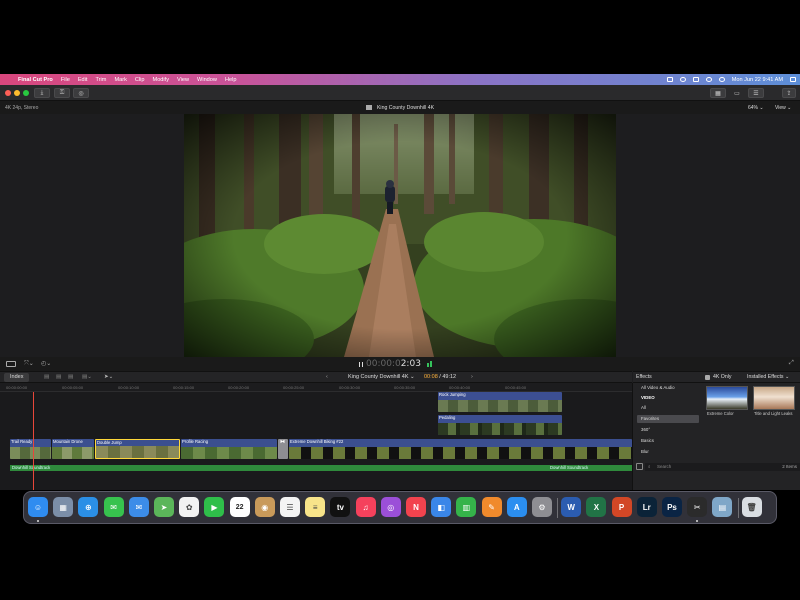 The height and width of the screenshot is (600, 800). Describe the element at coordinates (239, 507) in the screenshot. I see `dock-calendar-icon: 22` at that location.